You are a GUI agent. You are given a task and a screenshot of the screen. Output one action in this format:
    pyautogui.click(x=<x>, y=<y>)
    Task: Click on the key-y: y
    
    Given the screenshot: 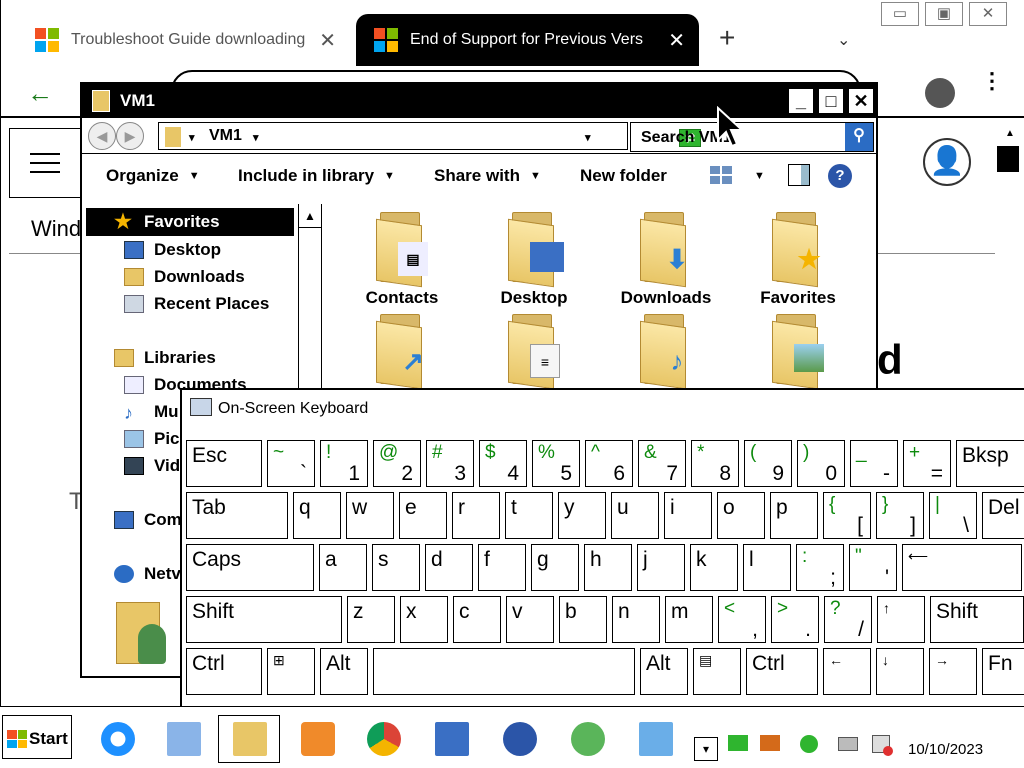 What is the action you would take?
    pyautogui.click(x=582, y=515)
    